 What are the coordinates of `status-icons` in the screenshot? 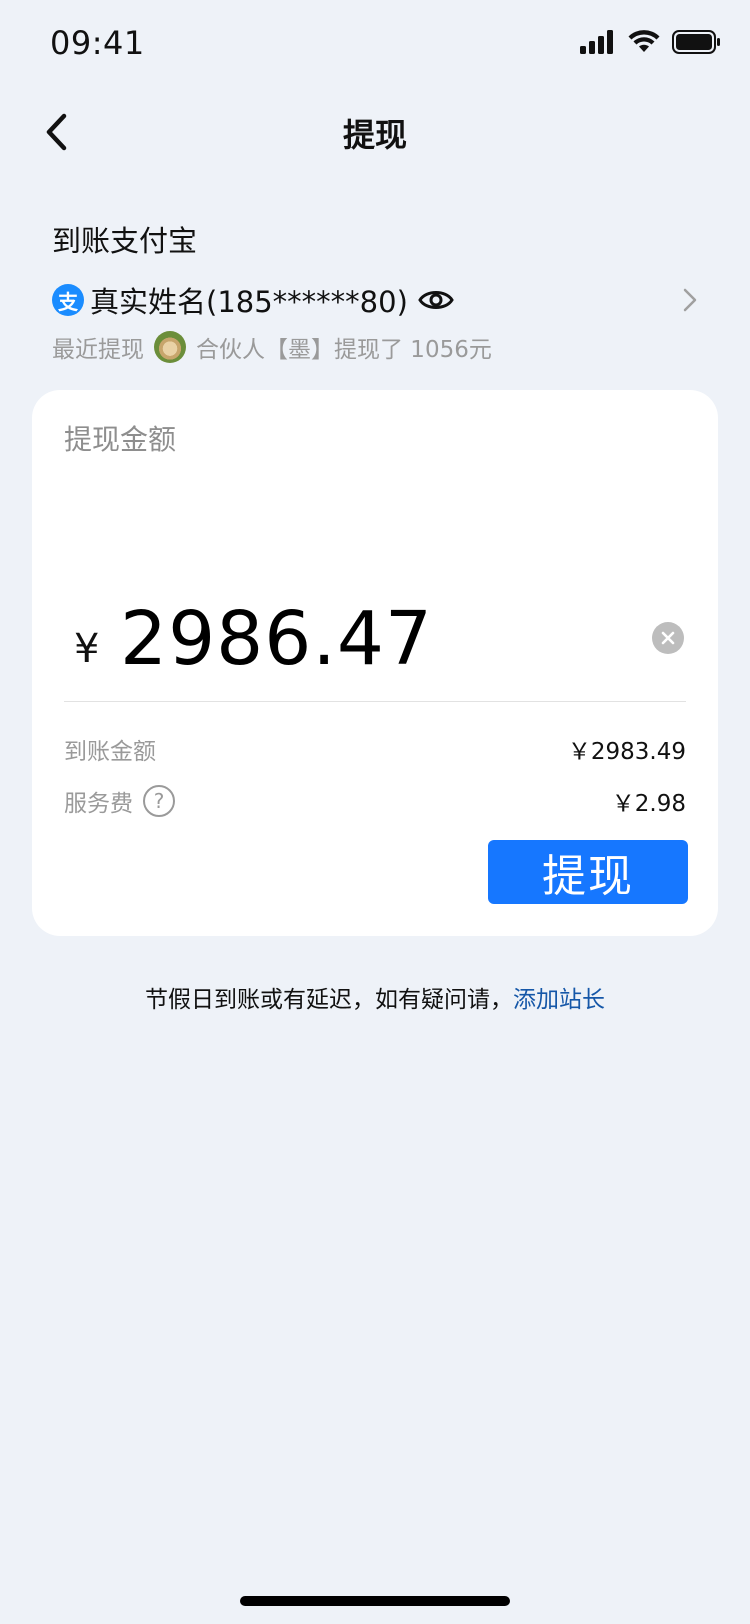 It's located at (650, 42).